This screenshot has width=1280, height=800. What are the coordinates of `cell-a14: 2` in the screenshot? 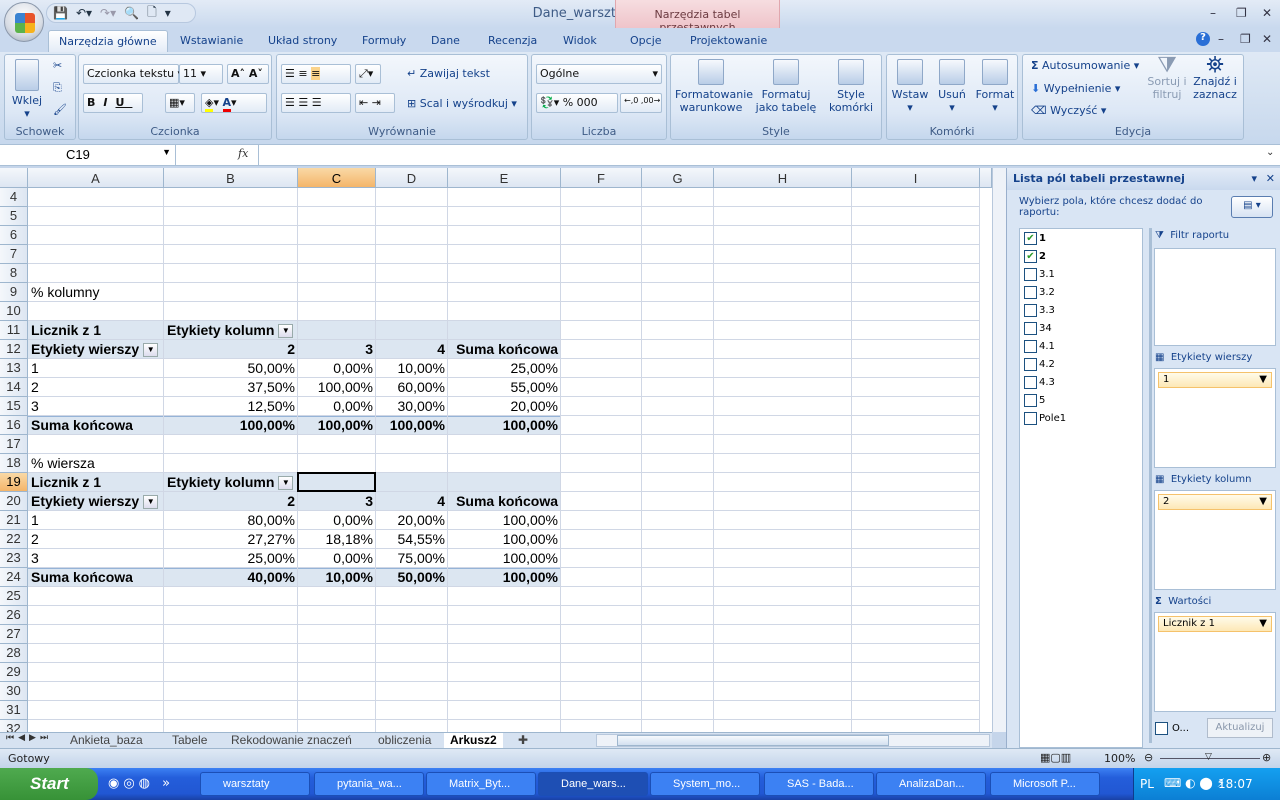 It's located at (96, 387).